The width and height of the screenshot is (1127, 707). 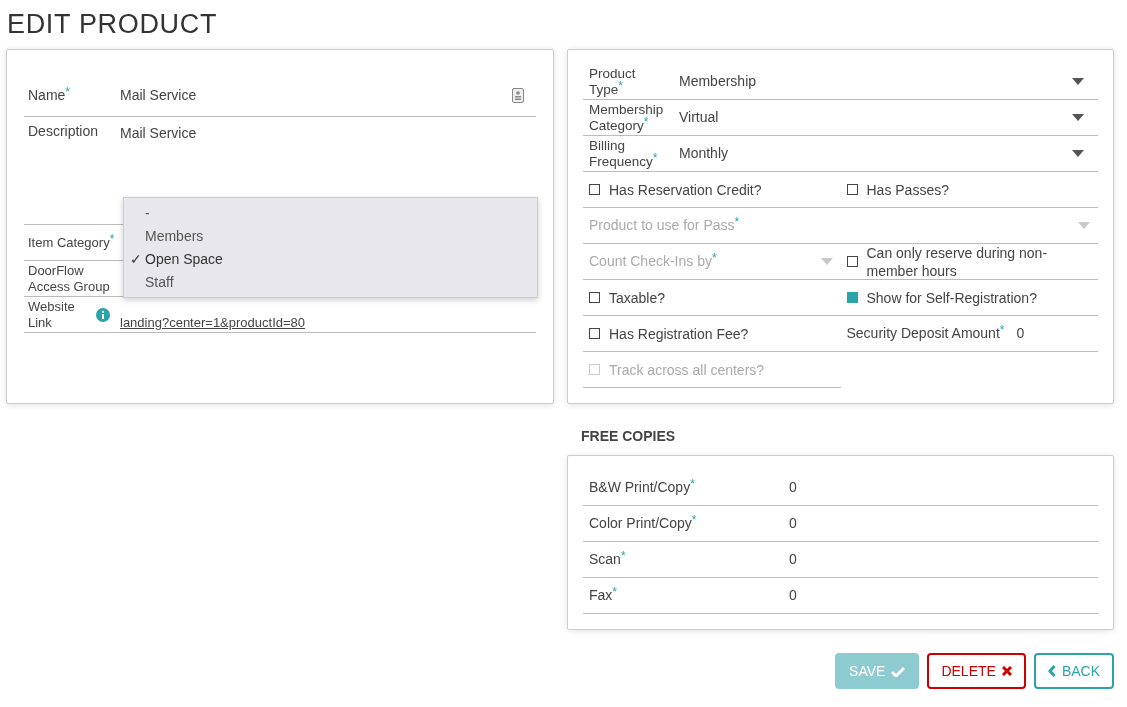 What do you see at coordinates (628, 436) in the screenshot?
I see `section-heading: FREE COPIES` at bounding box center [628, 436].